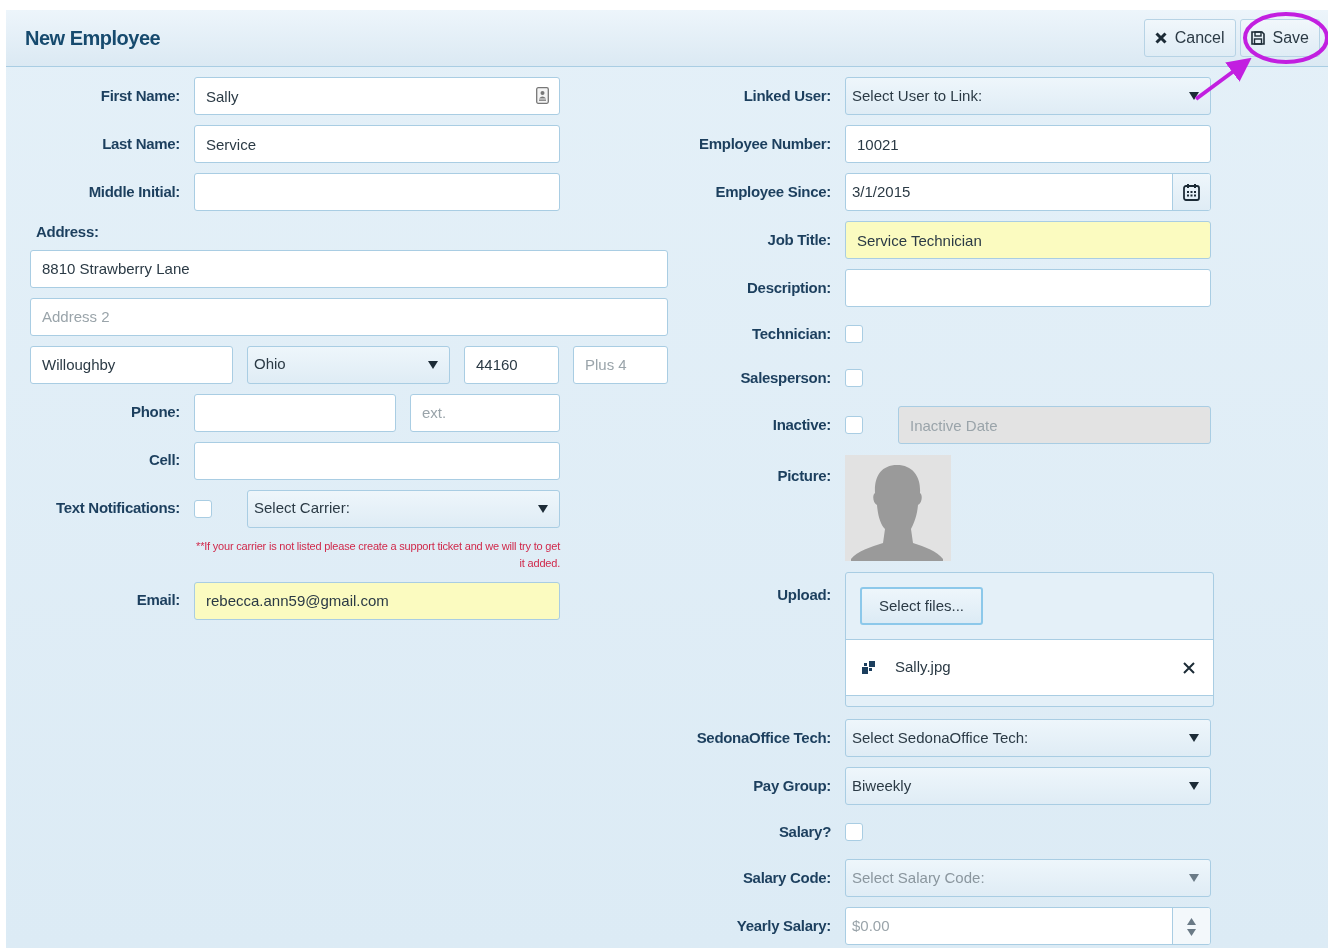 The image size is (1328, 948). Describe the element at coordinates (68, 232) in the screenshot. I see `field-label: Address:` at that location.